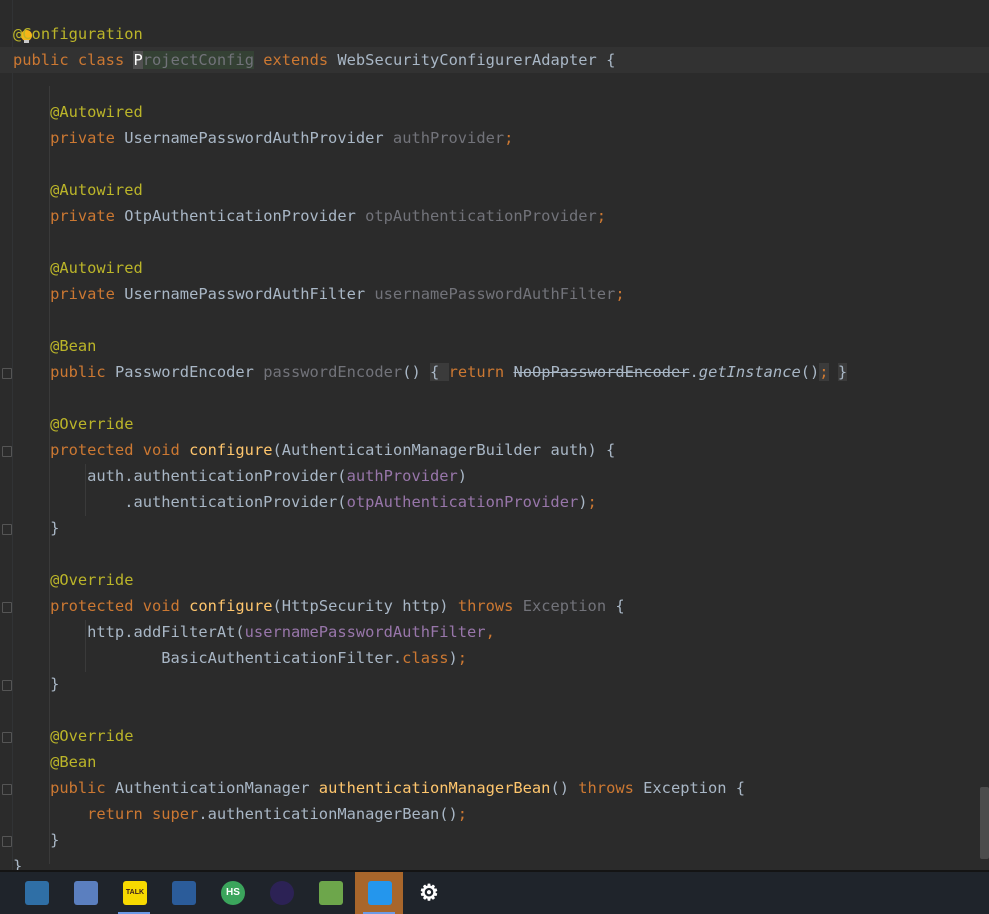  I want to click on code-token: protected, so click(78, 606).